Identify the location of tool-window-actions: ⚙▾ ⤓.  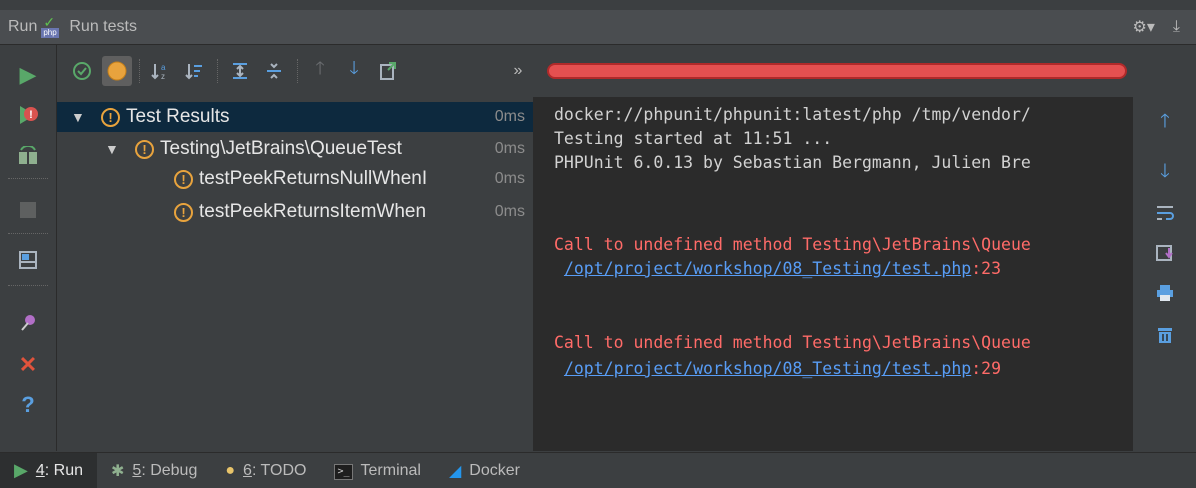
(1156, 27).